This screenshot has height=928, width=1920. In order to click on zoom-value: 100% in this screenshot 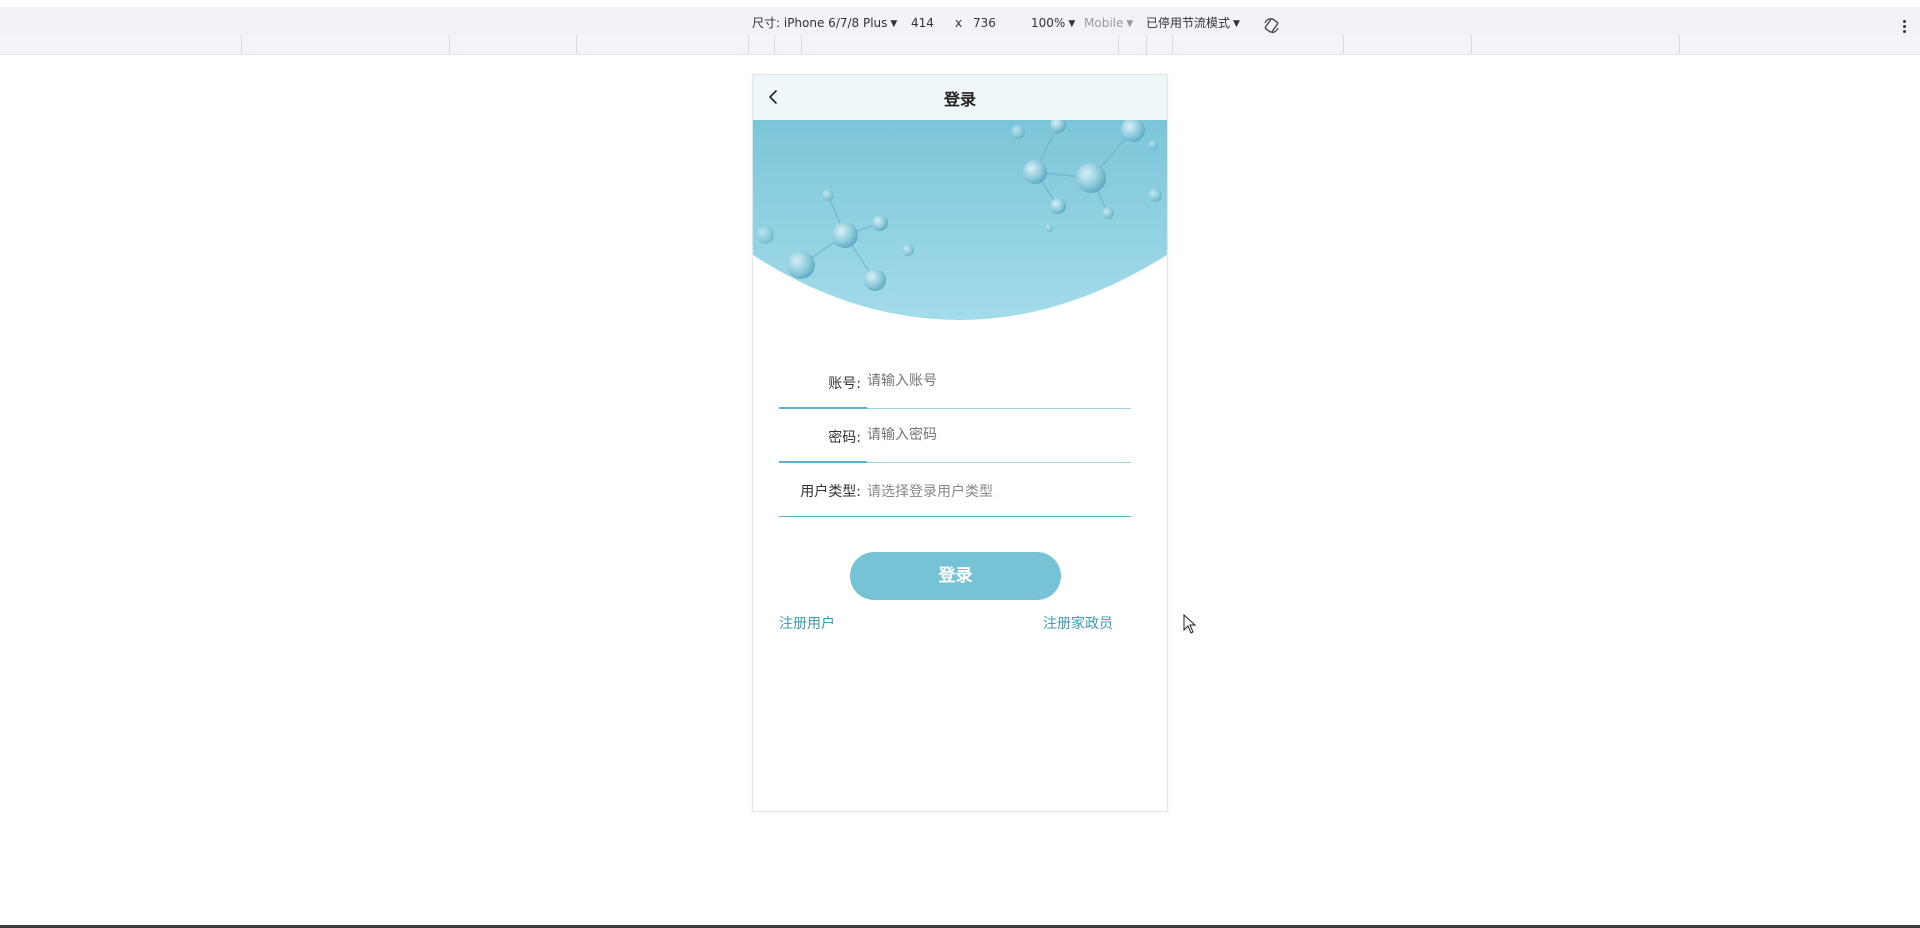, I will do `click(1048, 23)`.